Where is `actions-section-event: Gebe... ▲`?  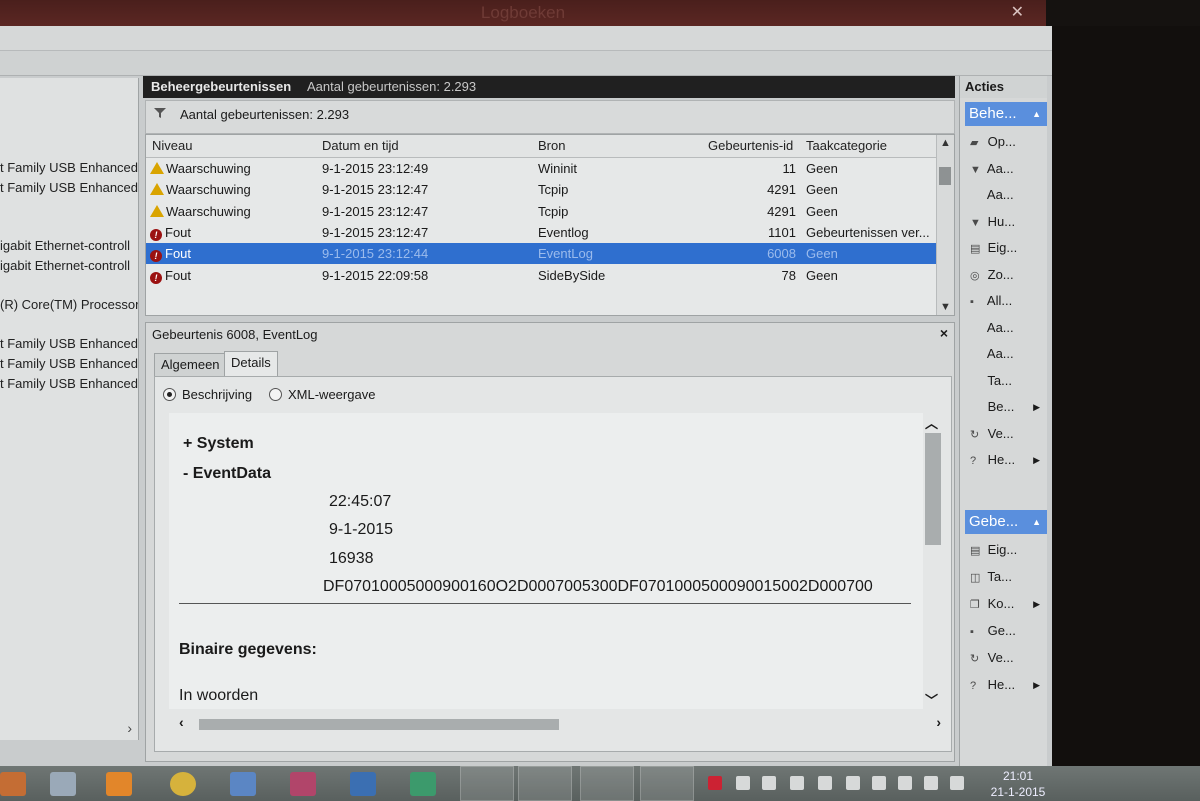 actions-section-event: Gebe... ▲ is located at coordinates (1006, 522).